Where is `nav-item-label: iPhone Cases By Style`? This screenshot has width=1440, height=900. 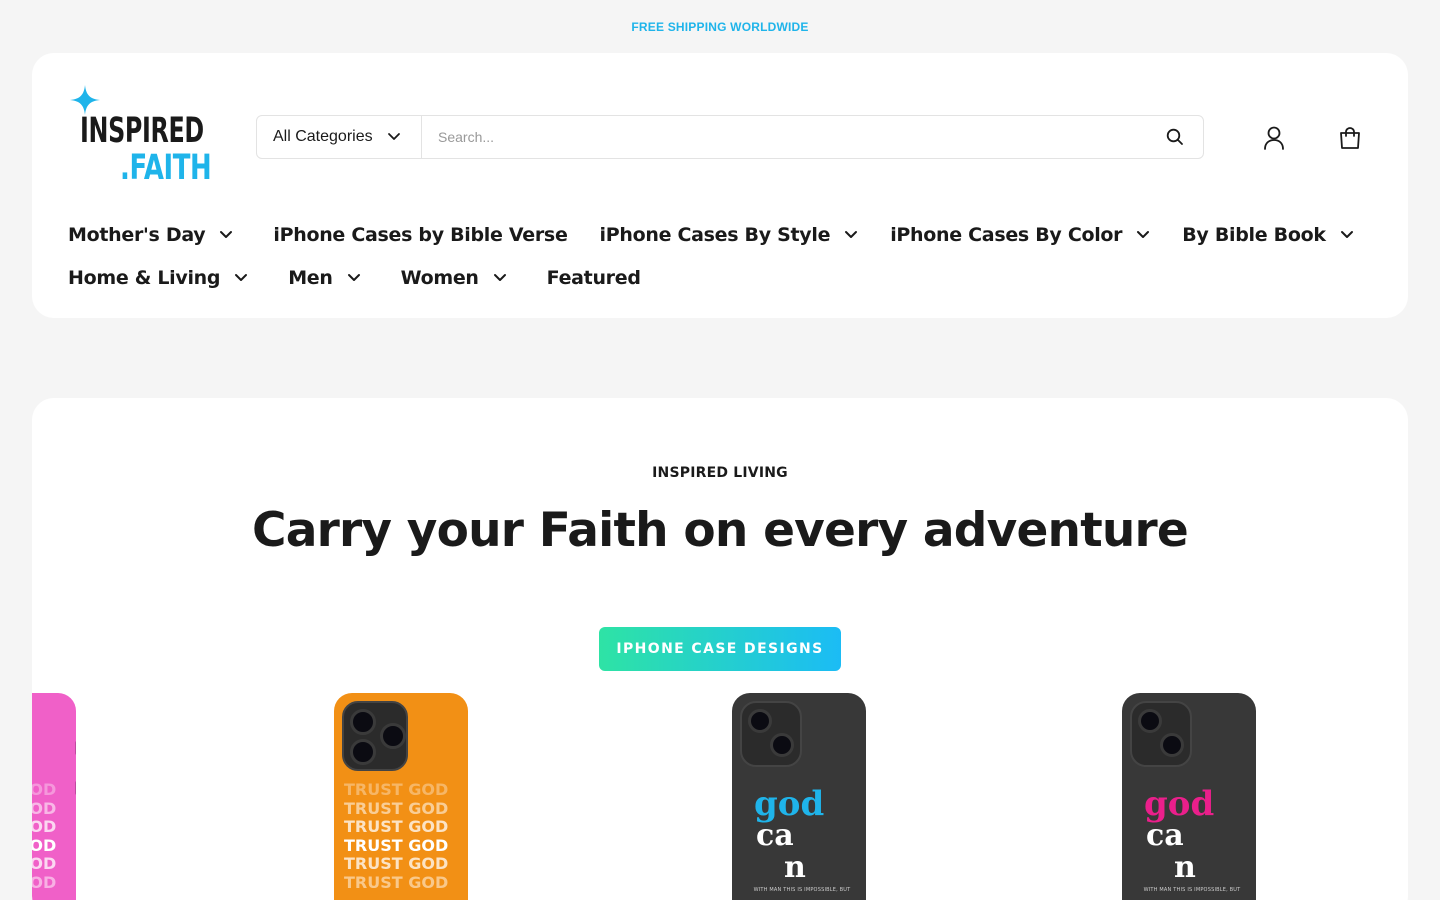
nav-item-label: iPhone Cases By Style is located at coordinates (715, 234).